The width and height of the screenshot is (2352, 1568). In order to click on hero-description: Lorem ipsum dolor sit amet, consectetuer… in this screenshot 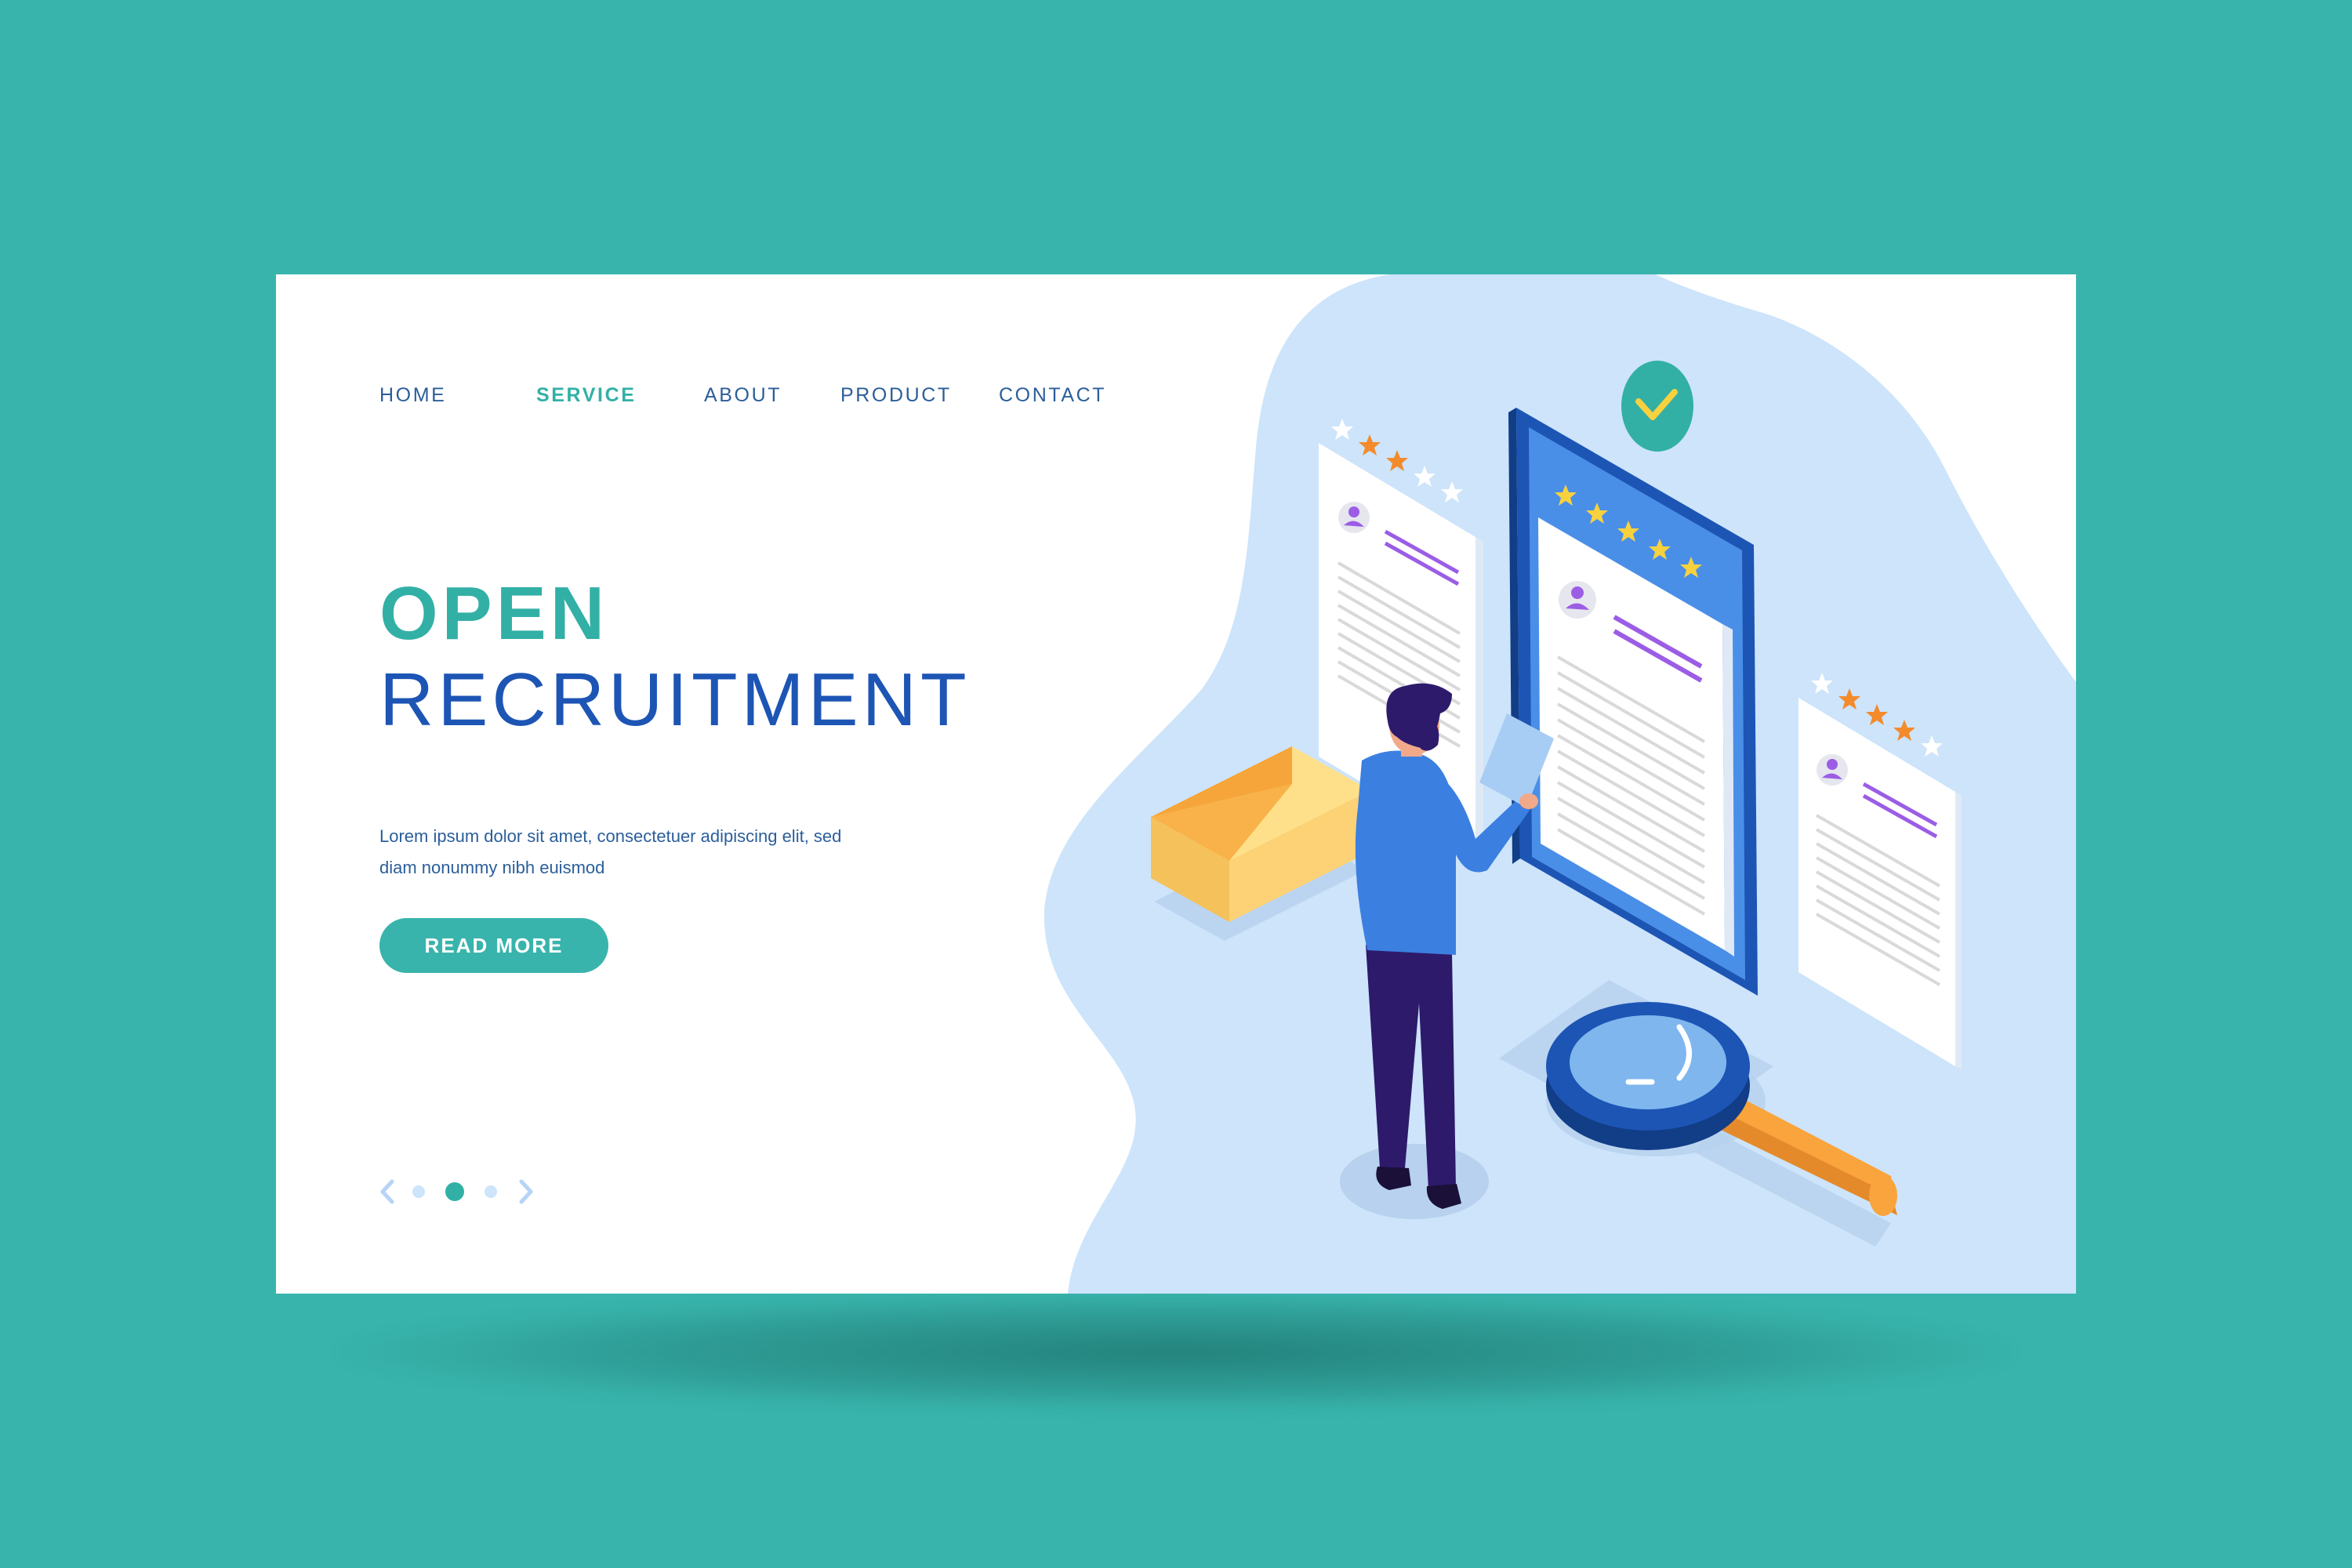, I will do `click(610, 851)`.